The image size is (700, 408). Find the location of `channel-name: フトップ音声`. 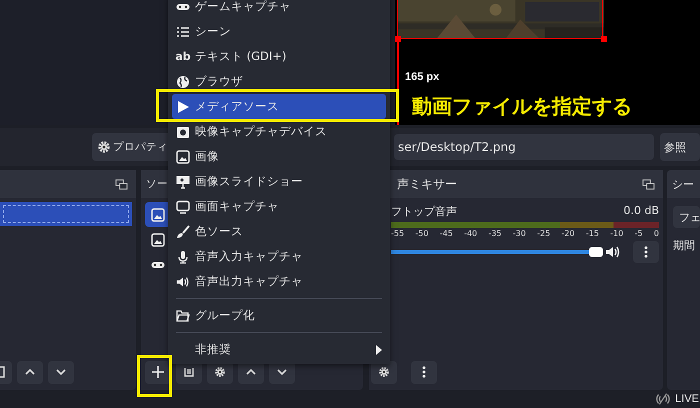

channel-name: フトップ音声 is located at coordinates (424, 211).